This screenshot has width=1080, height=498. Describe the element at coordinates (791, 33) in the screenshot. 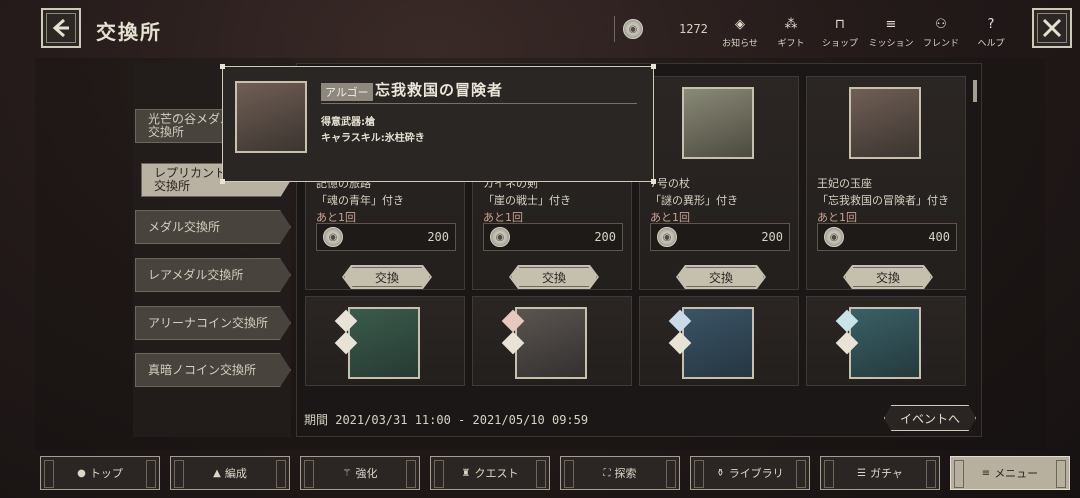

I see `nav-gift: ⁂ ギフト` at that location.